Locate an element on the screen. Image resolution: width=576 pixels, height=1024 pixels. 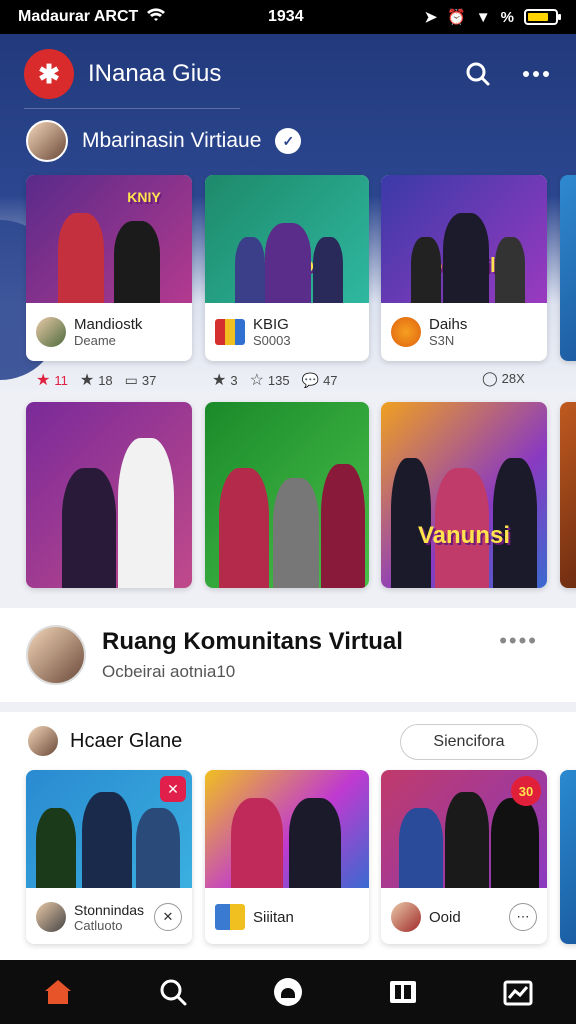
card-meta: Siiitan is located at coordinates (287, 916).